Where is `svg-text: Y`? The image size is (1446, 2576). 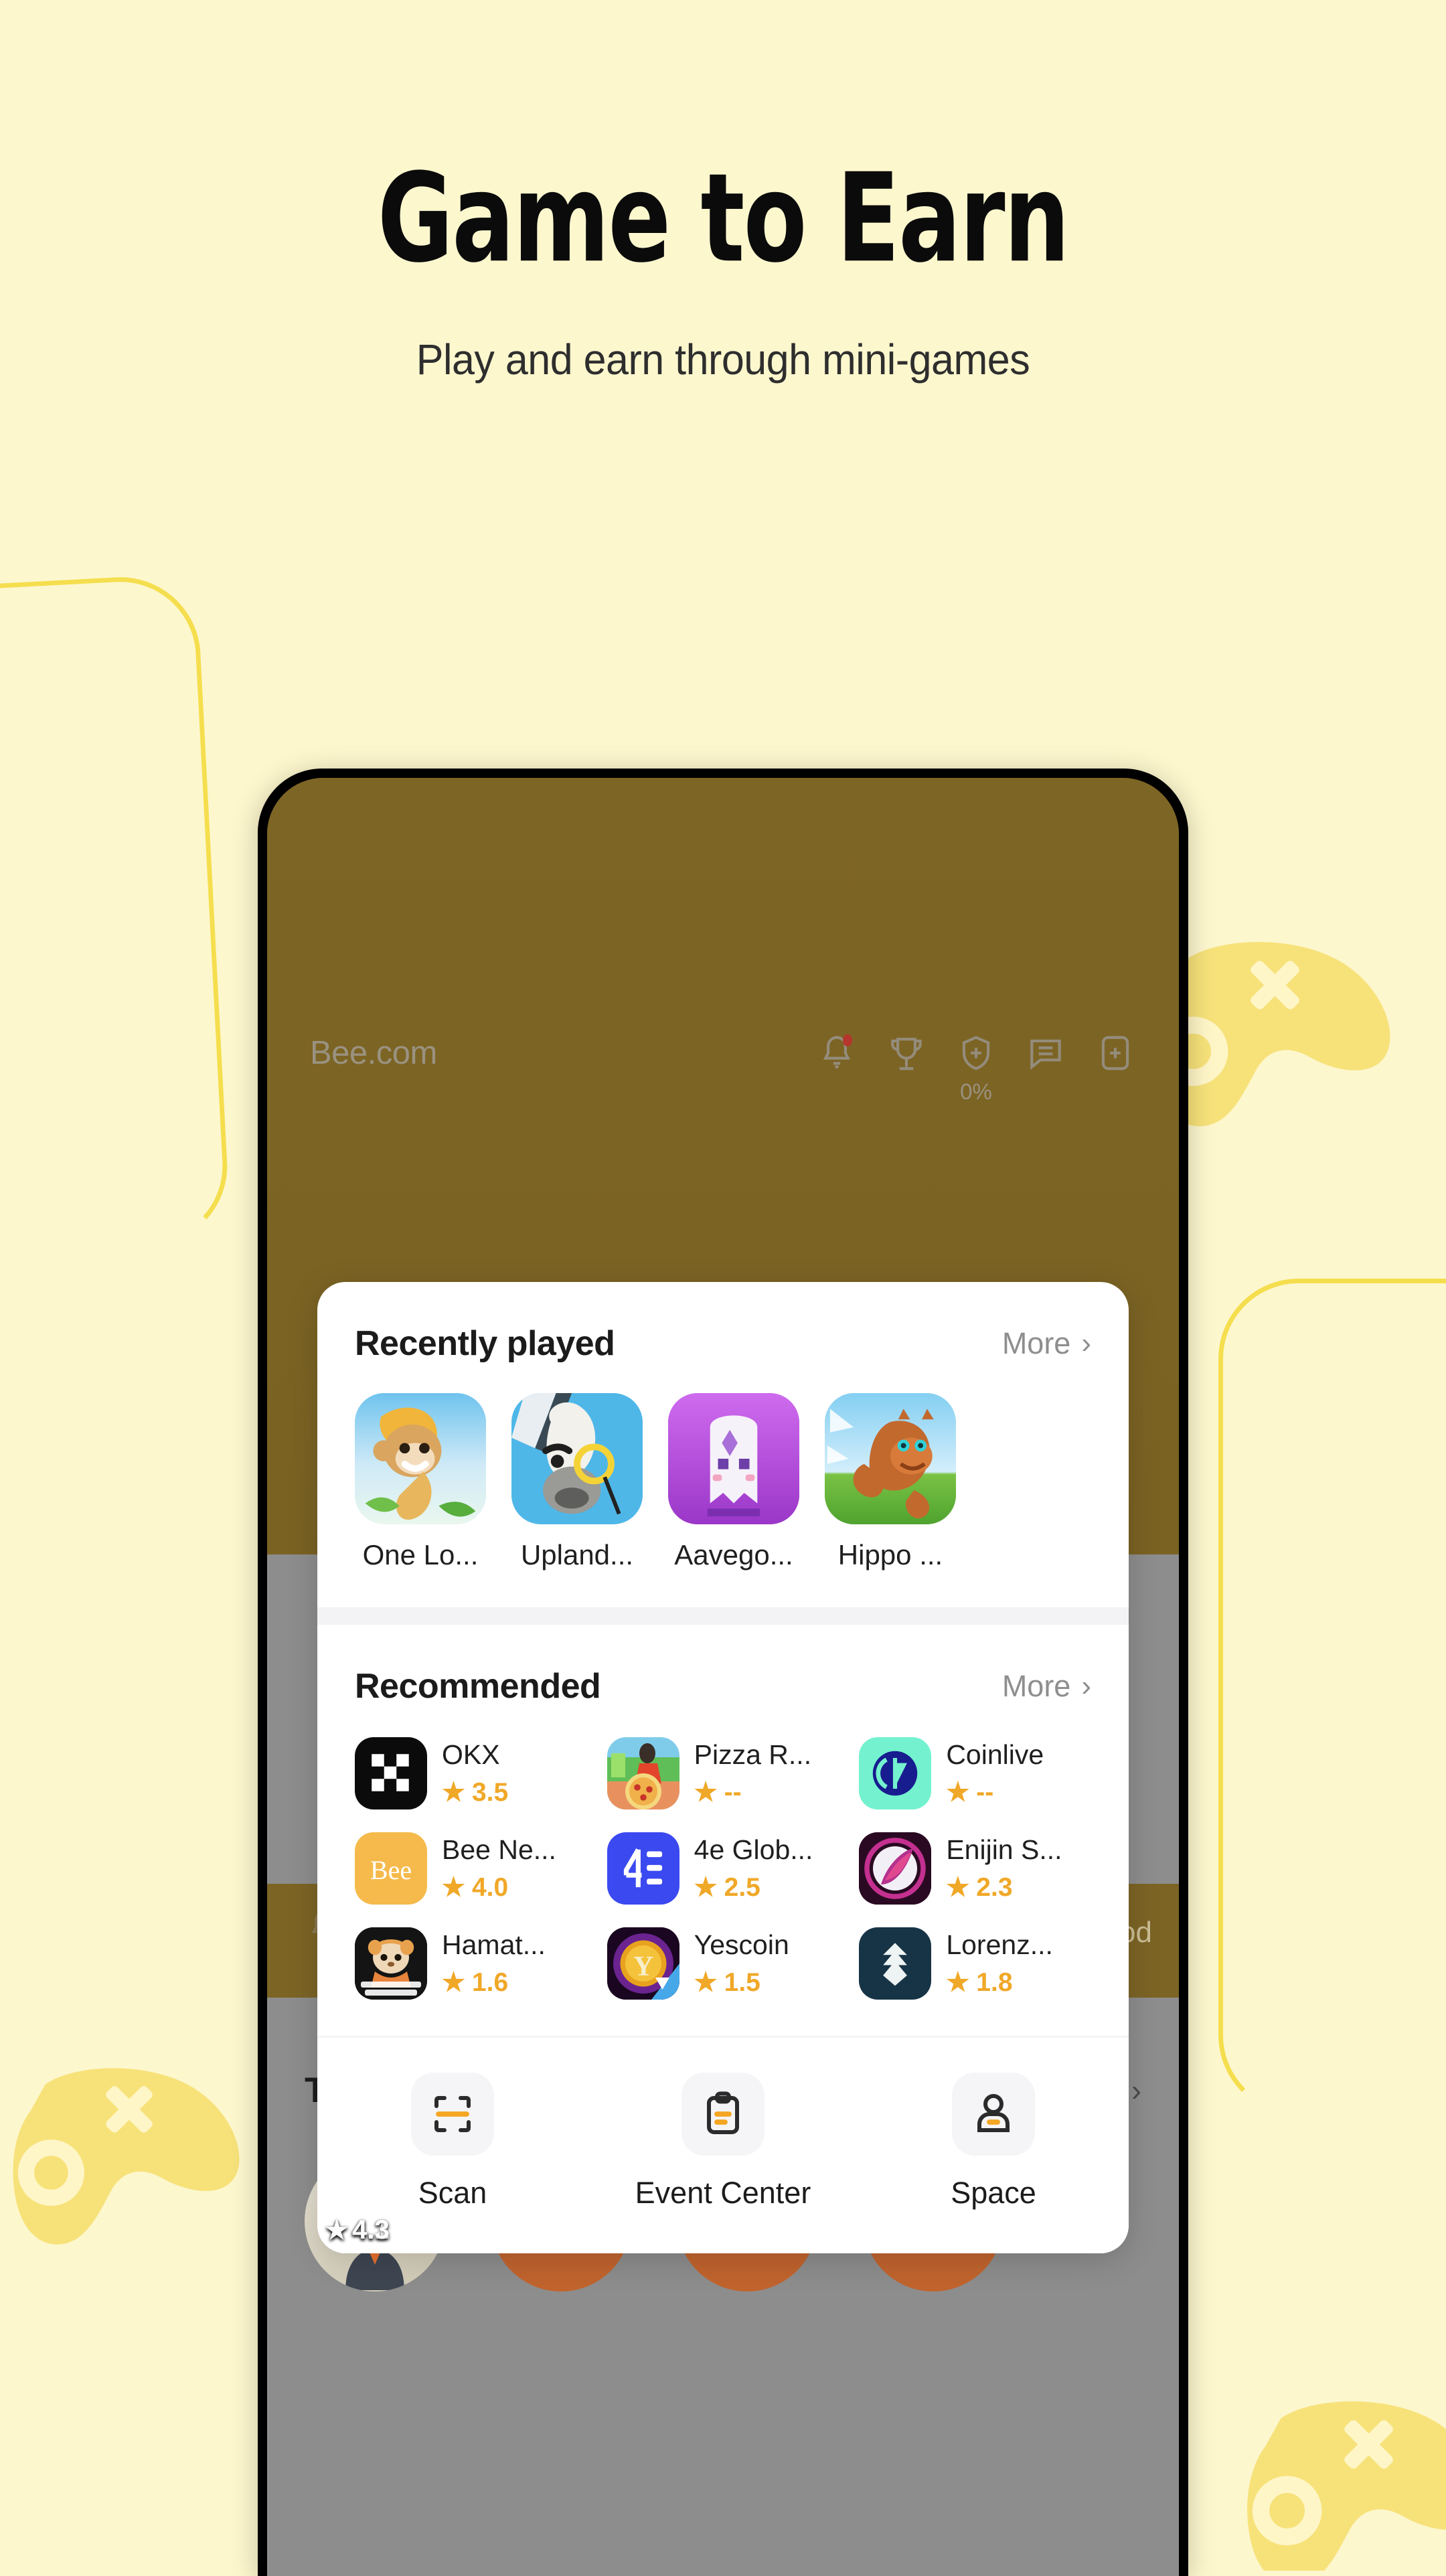
svg-text: Y is located at coordinates (643, 1967).